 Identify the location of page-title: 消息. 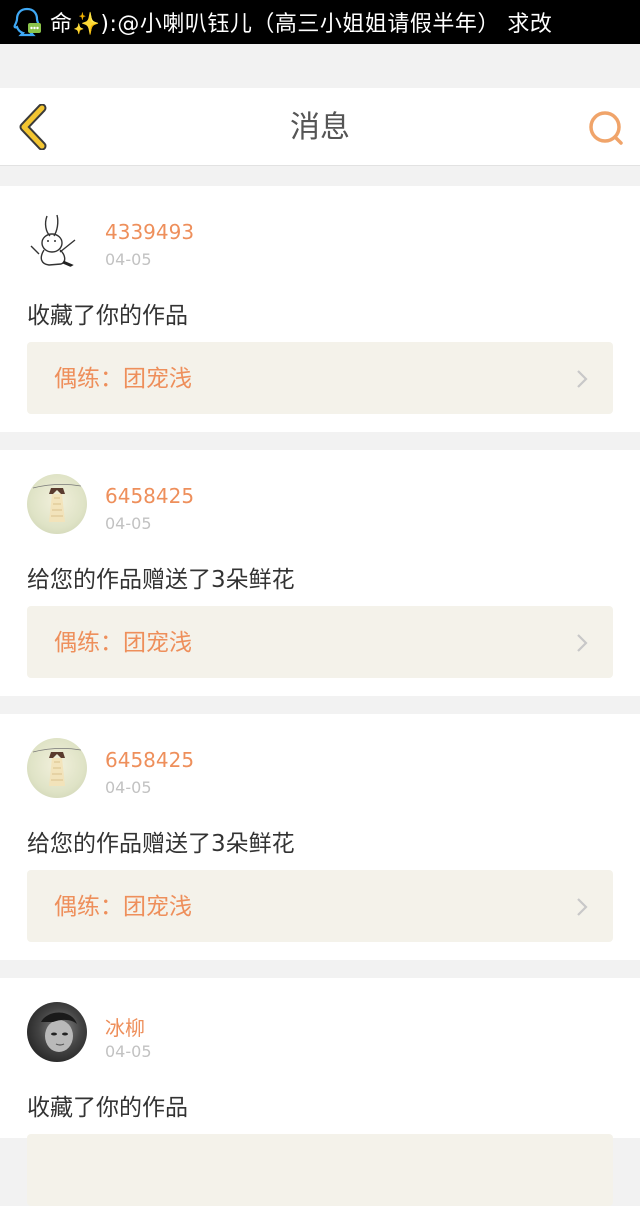
(320, 127).